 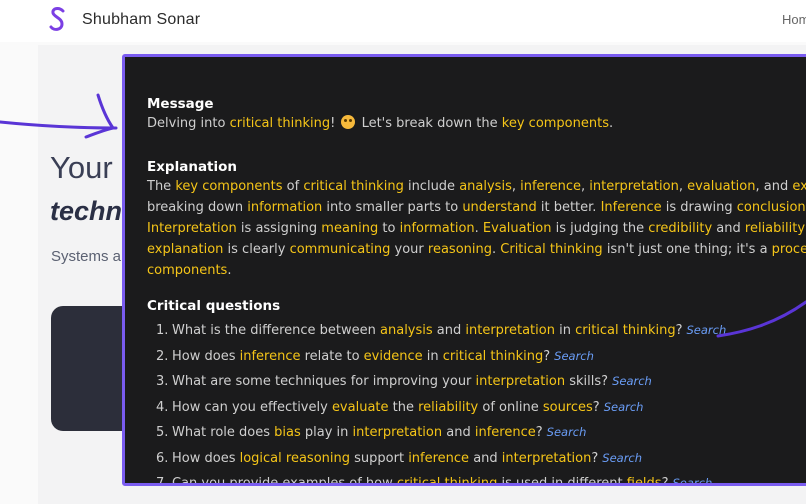 I want to click on question-number: 3., so click(x=162, y=381).